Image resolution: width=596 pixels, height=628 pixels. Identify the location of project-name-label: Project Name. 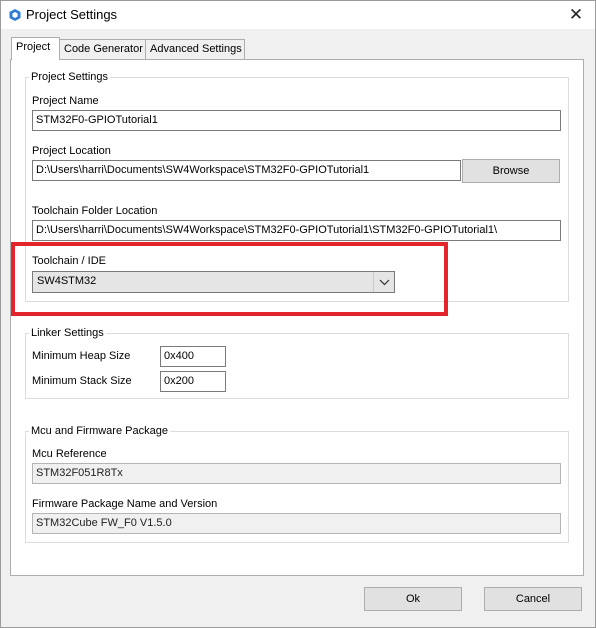
(65, 101).